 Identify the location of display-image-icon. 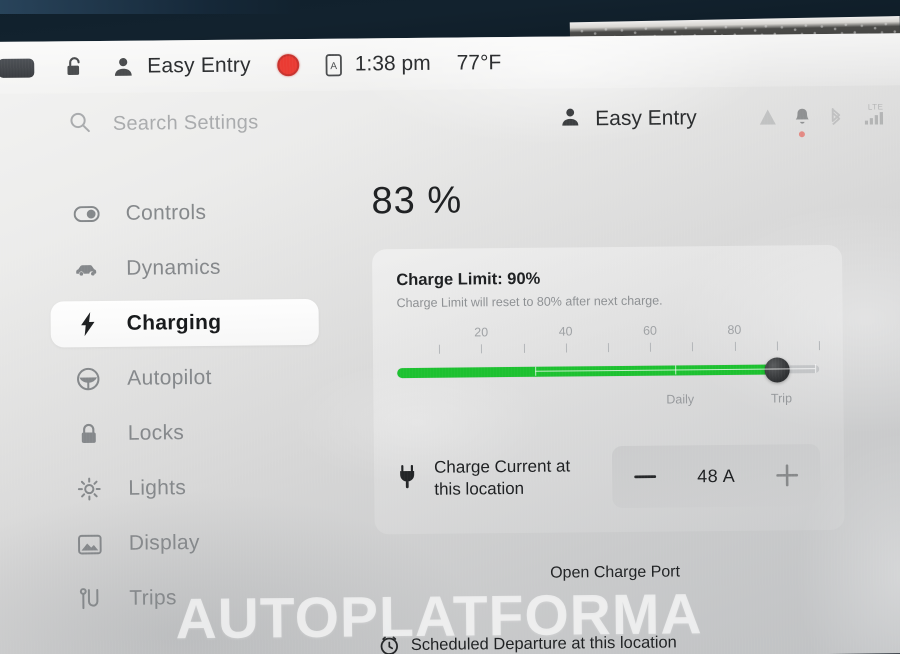
(90, 543).